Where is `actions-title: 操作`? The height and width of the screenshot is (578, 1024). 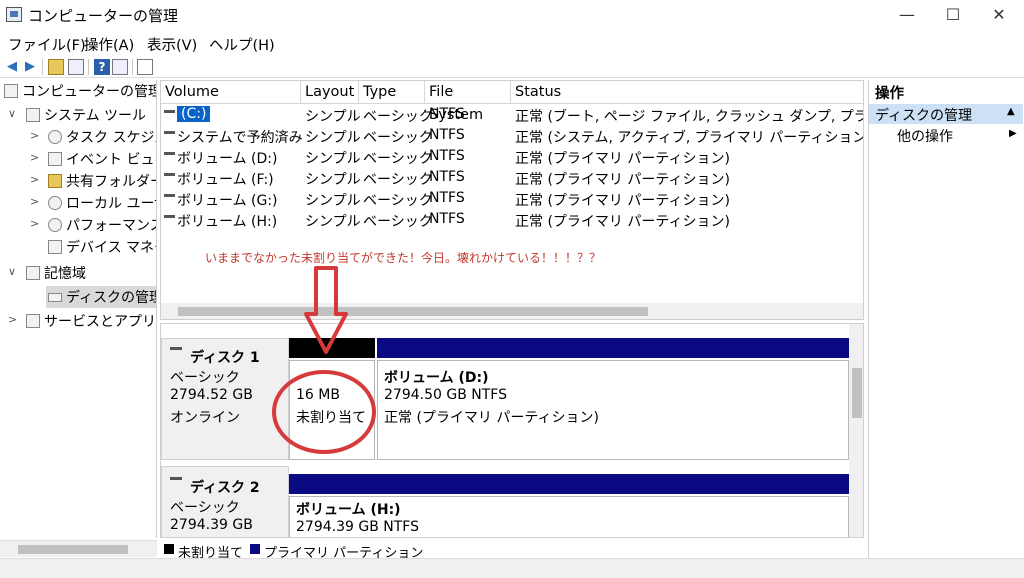 actions-title: 操作 is located at coordinates (889, 94).